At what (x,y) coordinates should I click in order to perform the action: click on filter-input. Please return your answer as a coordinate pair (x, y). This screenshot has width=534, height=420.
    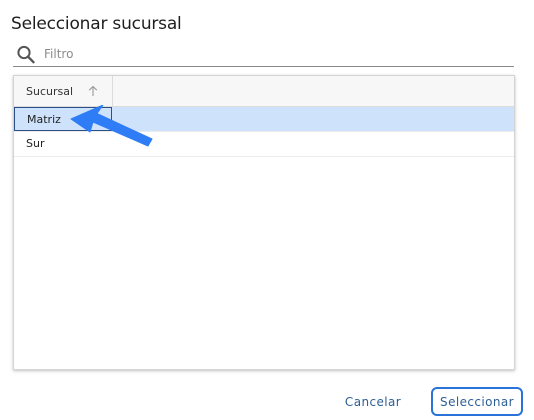
    Looking at the image, I should click on (274, 54).